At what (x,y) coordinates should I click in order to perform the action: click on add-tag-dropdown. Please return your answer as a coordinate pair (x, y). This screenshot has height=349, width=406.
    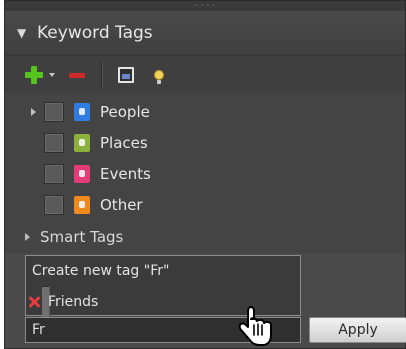
    Looking at the image, I should click on (49, 75).